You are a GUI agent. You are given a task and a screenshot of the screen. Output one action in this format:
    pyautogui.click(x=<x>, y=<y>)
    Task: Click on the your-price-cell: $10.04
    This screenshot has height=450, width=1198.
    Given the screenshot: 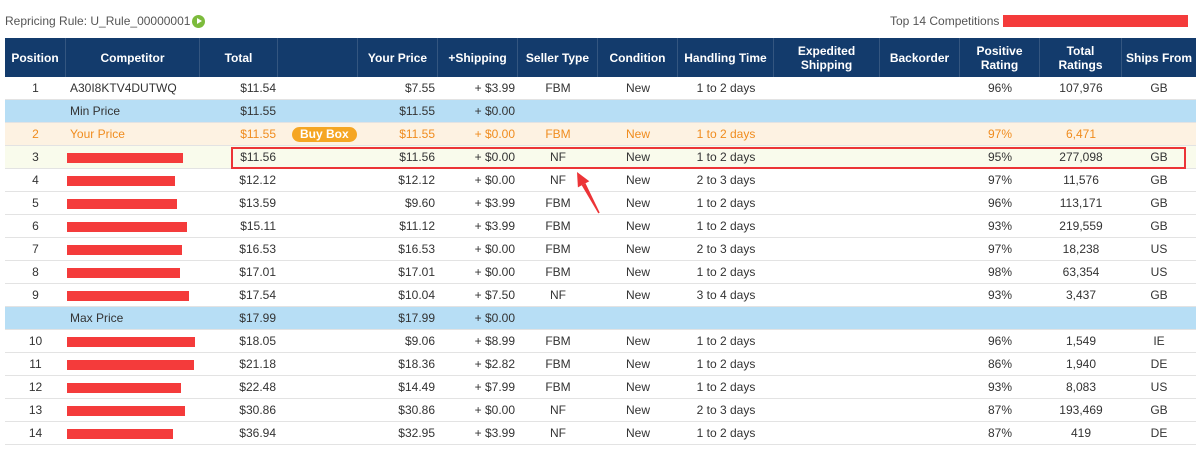 What is the action you would take?
    pyautogui.click(x=416, y=295)
    